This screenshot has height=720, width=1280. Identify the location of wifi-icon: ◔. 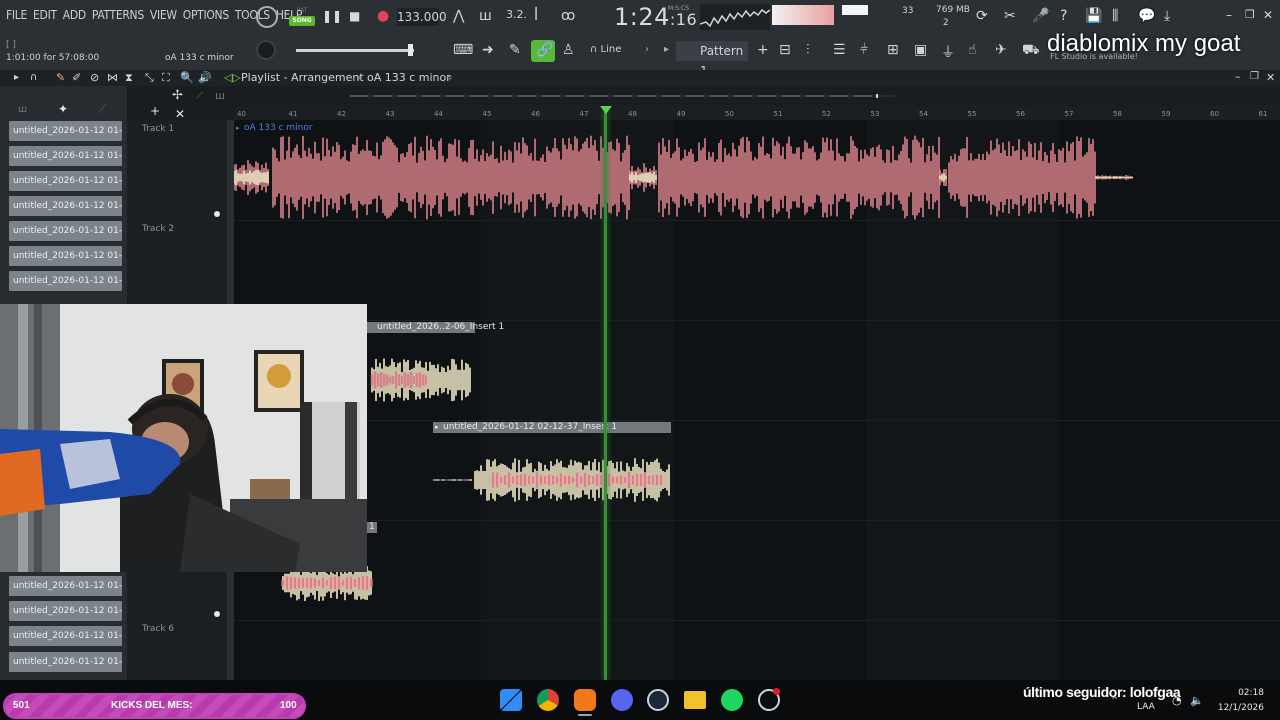
(1177, 700).